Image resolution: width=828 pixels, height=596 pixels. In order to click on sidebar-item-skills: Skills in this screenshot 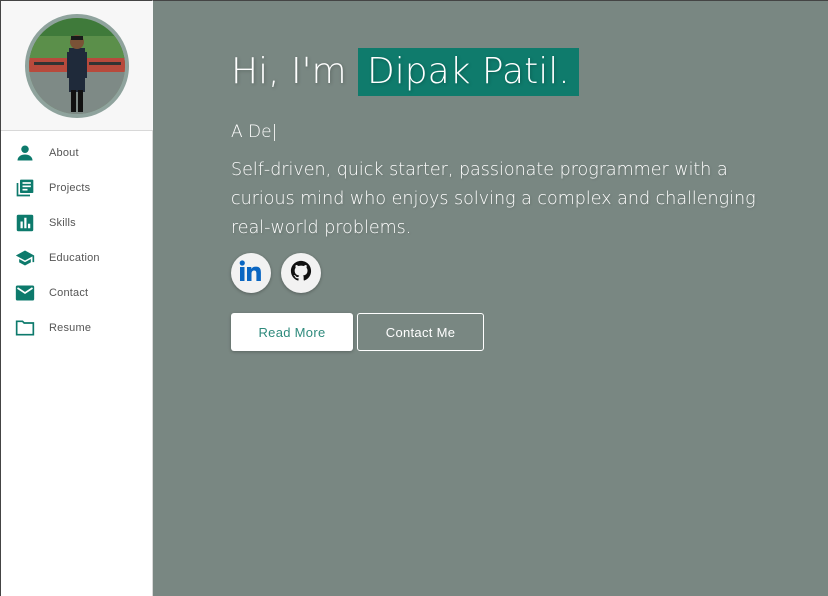, I will do `click(76, 222)`.